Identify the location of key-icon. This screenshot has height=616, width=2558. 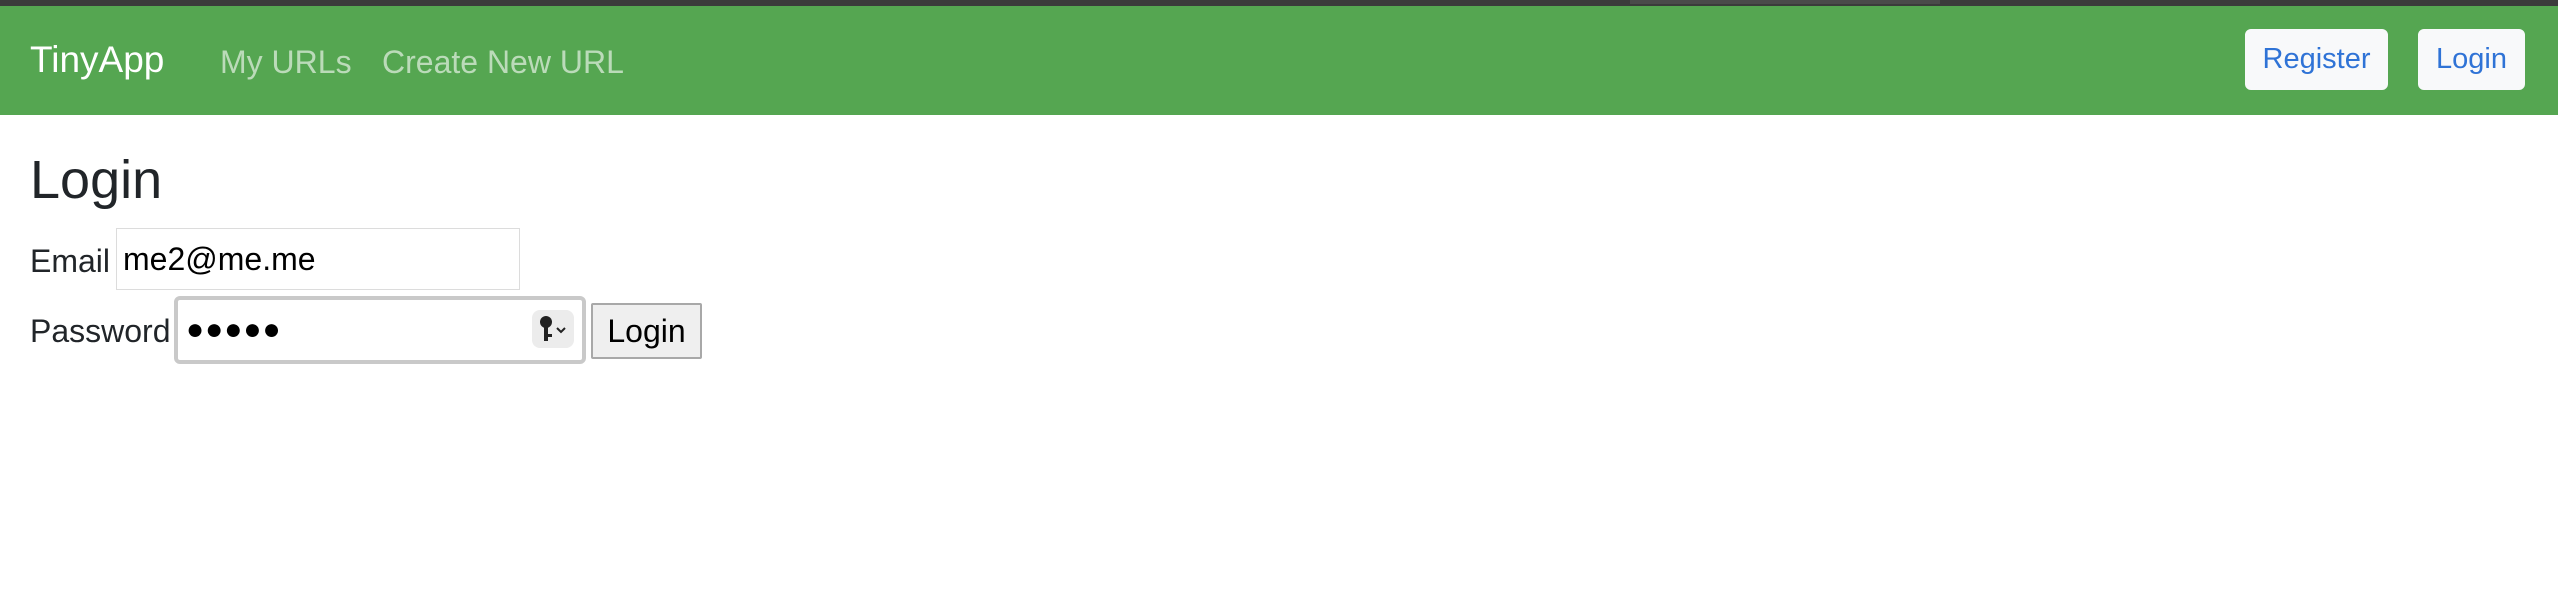
(553, 328).